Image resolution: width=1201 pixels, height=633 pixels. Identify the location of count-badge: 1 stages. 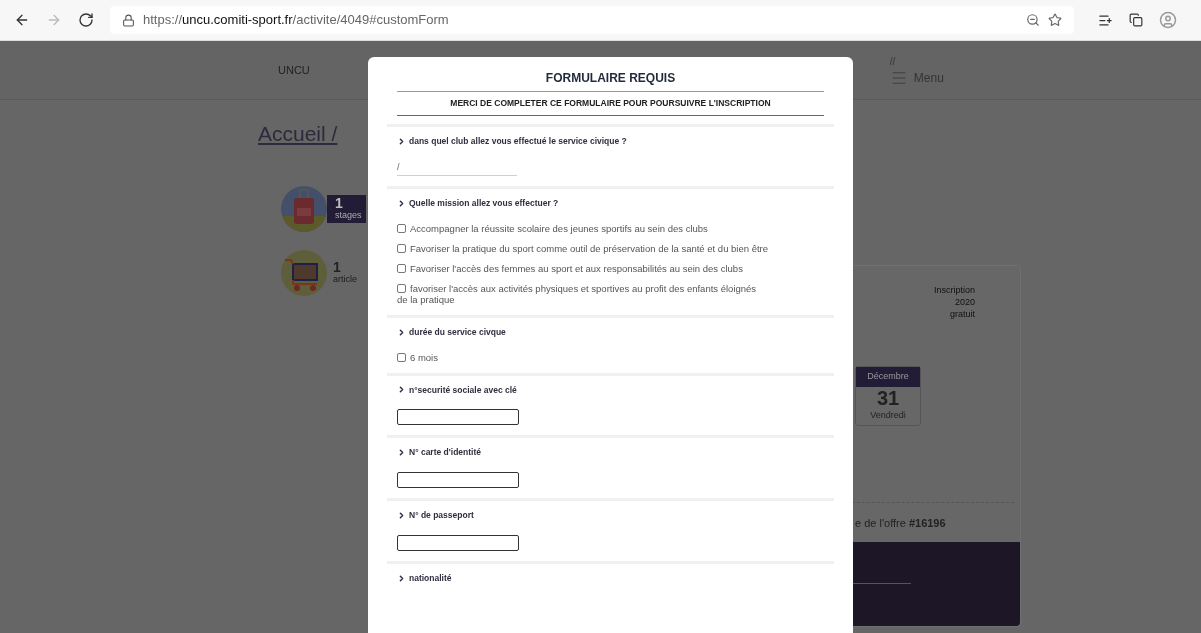
(346, 208).